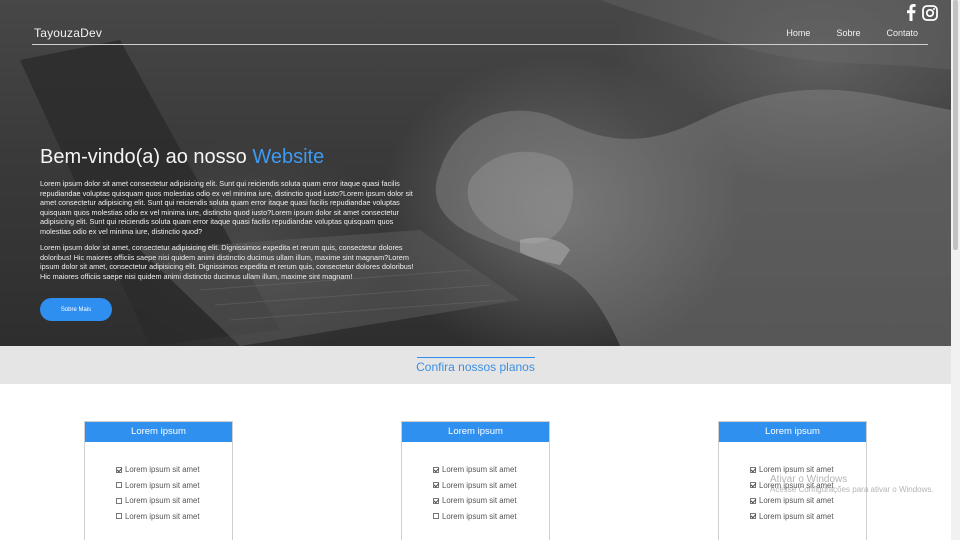  What do you see at coordinates (902, 33) in the screenshot?
I see `nav-contato-link: Contato` at bounding box center [902, 33].